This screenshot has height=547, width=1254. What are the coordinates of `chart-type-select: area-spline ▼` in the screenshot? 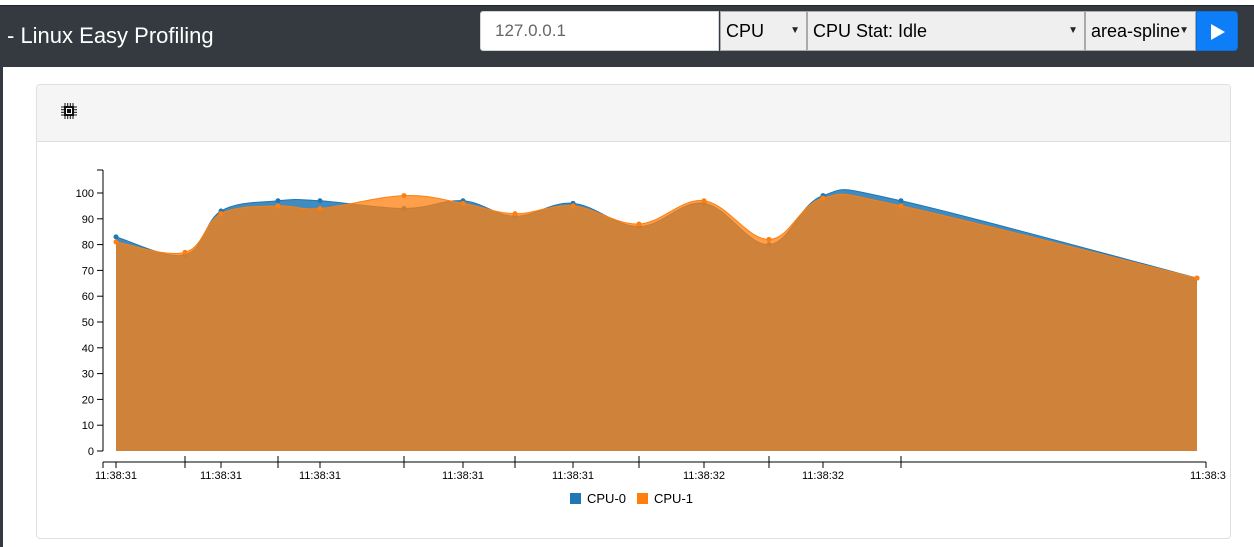 It's located at (1140, 31).